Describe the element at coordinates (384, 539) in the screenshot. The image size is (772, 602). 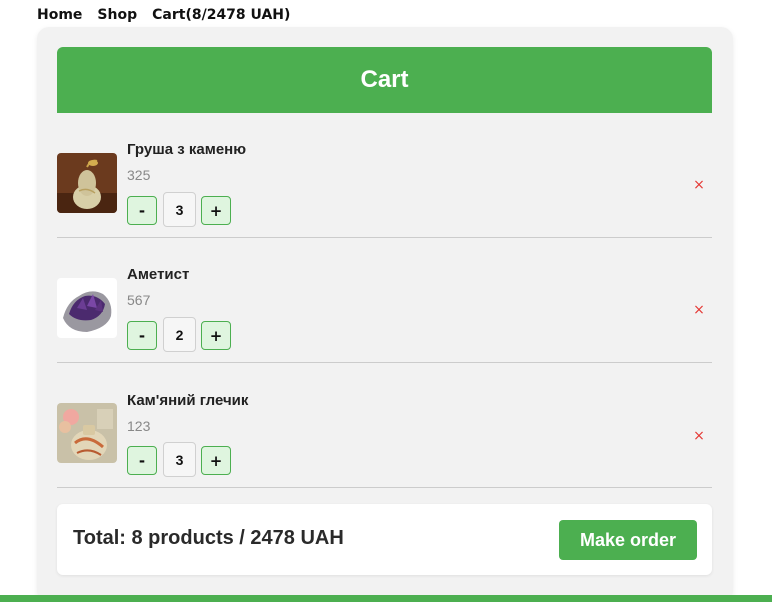
I see `total-bar: Total: 8 products / 2478 UAH Make order` at that location.